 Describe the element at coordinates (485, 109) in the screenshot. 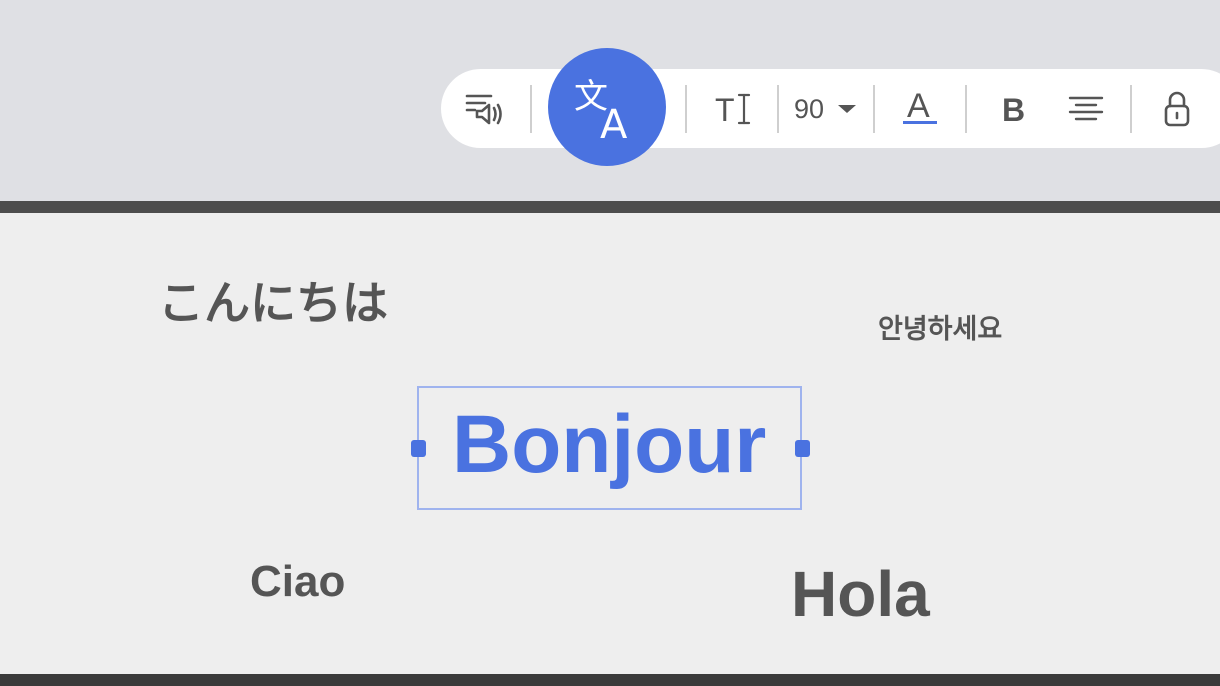

I see `text-to-speech-icon` at that location.